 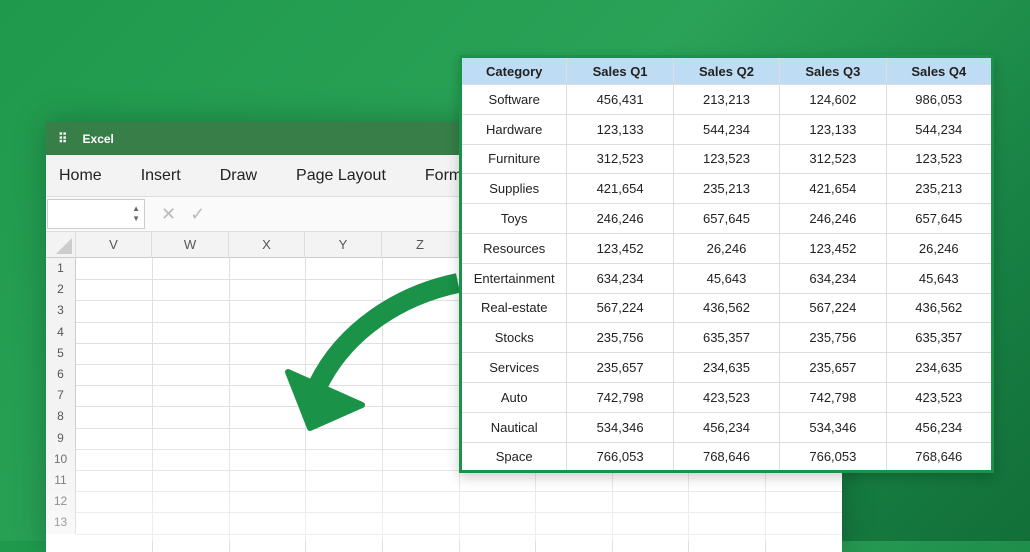 I want to click on table-row: Entertainment 634,234 45,643 634,234 45,643, so click(x=726, y=278).